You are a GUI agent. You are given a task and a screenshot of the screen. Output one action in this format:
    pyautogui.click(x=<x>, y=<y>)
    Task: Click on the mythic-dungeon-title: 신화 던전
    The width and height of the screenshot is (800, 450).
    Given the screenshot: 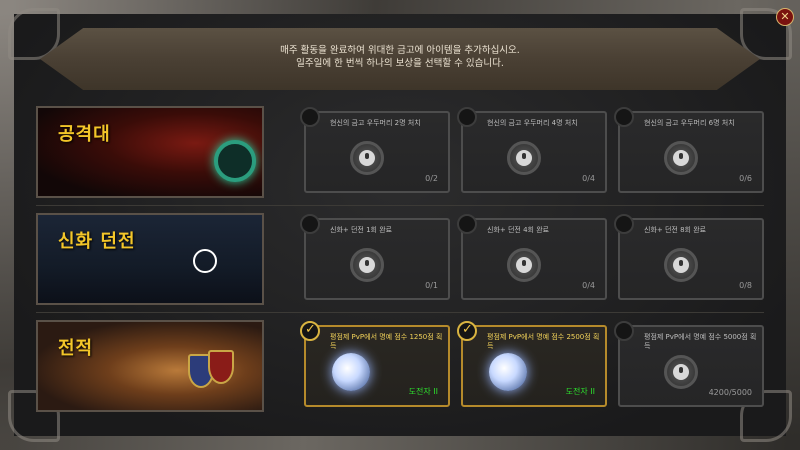 What is the action you would take?
    pyautogui.click(x=97, y=241)
    